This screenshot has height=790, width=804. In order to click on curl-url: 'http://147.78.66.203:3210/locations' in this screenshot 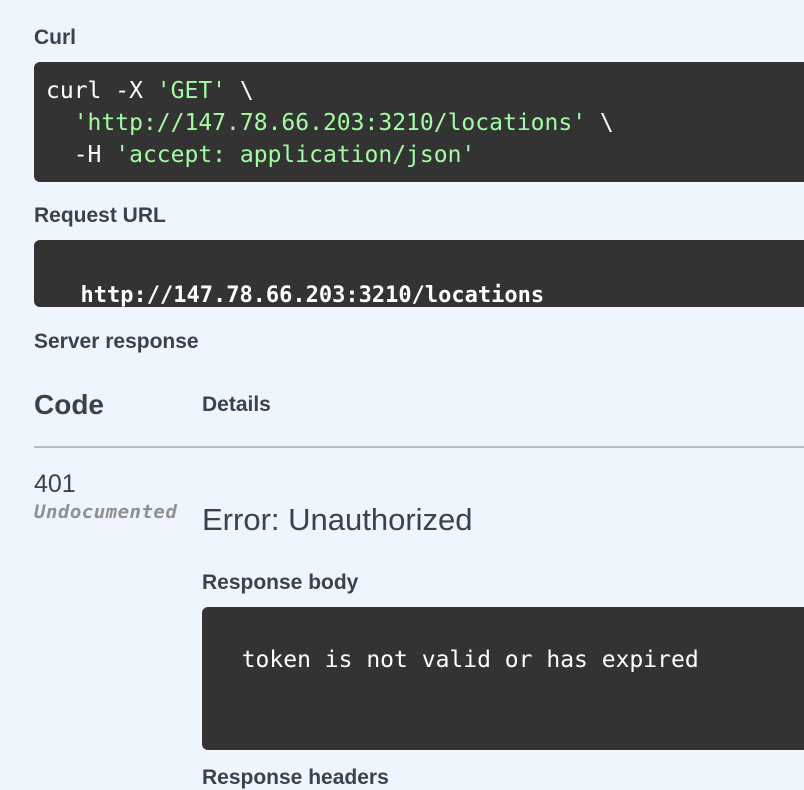, I will do `click(330, 123)`.